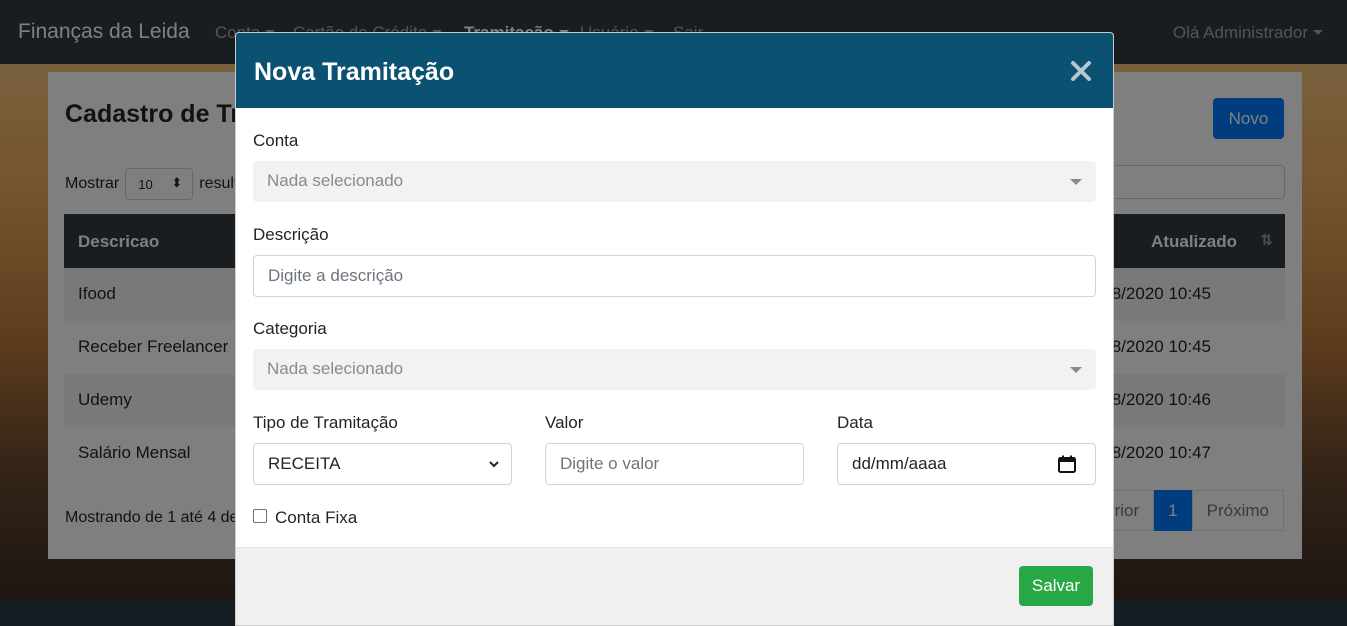 The height and width of the screenshot is (626, 1347). What do you see at coordinates (325, 422) in the screenshot?
I see `tipo-label: Tipo de Tramitação` at bounding box center [325, 422].